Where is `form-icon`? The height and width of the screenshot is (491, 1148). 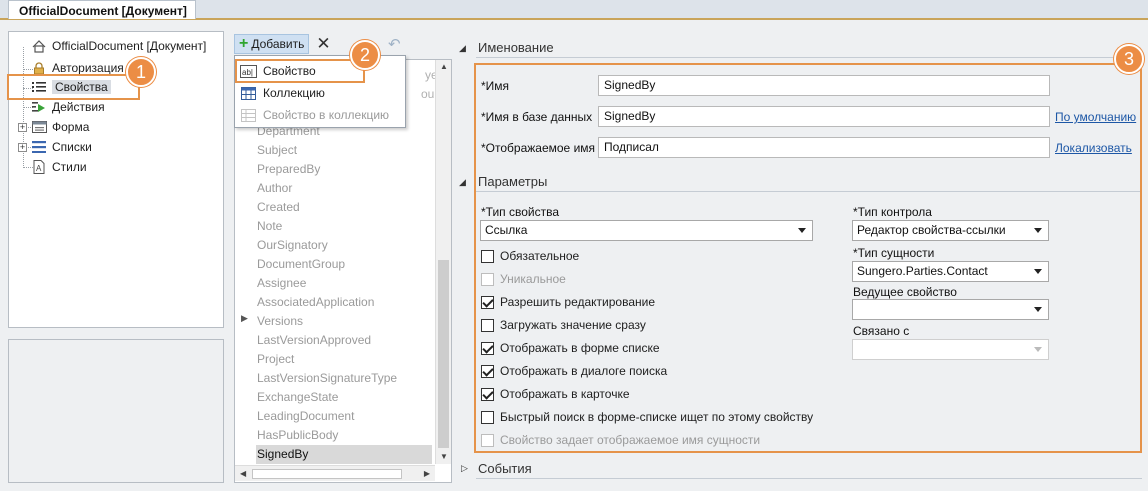 form-icon is located at coordinates (39, 127).